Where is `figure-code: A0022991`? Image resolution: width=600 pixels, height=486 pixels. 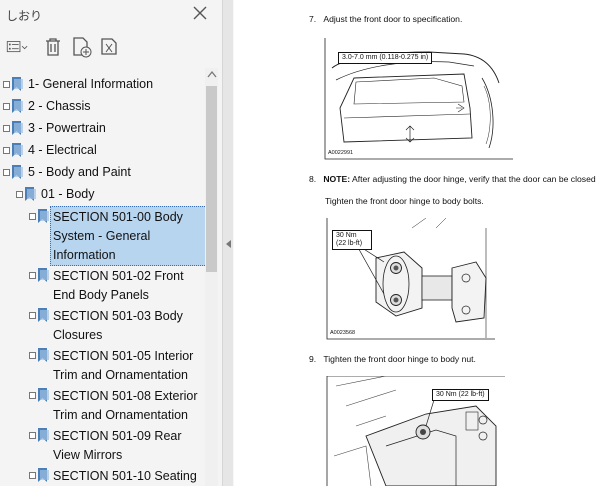
figure-code: A0022991 is located at coordinates (341, 153).